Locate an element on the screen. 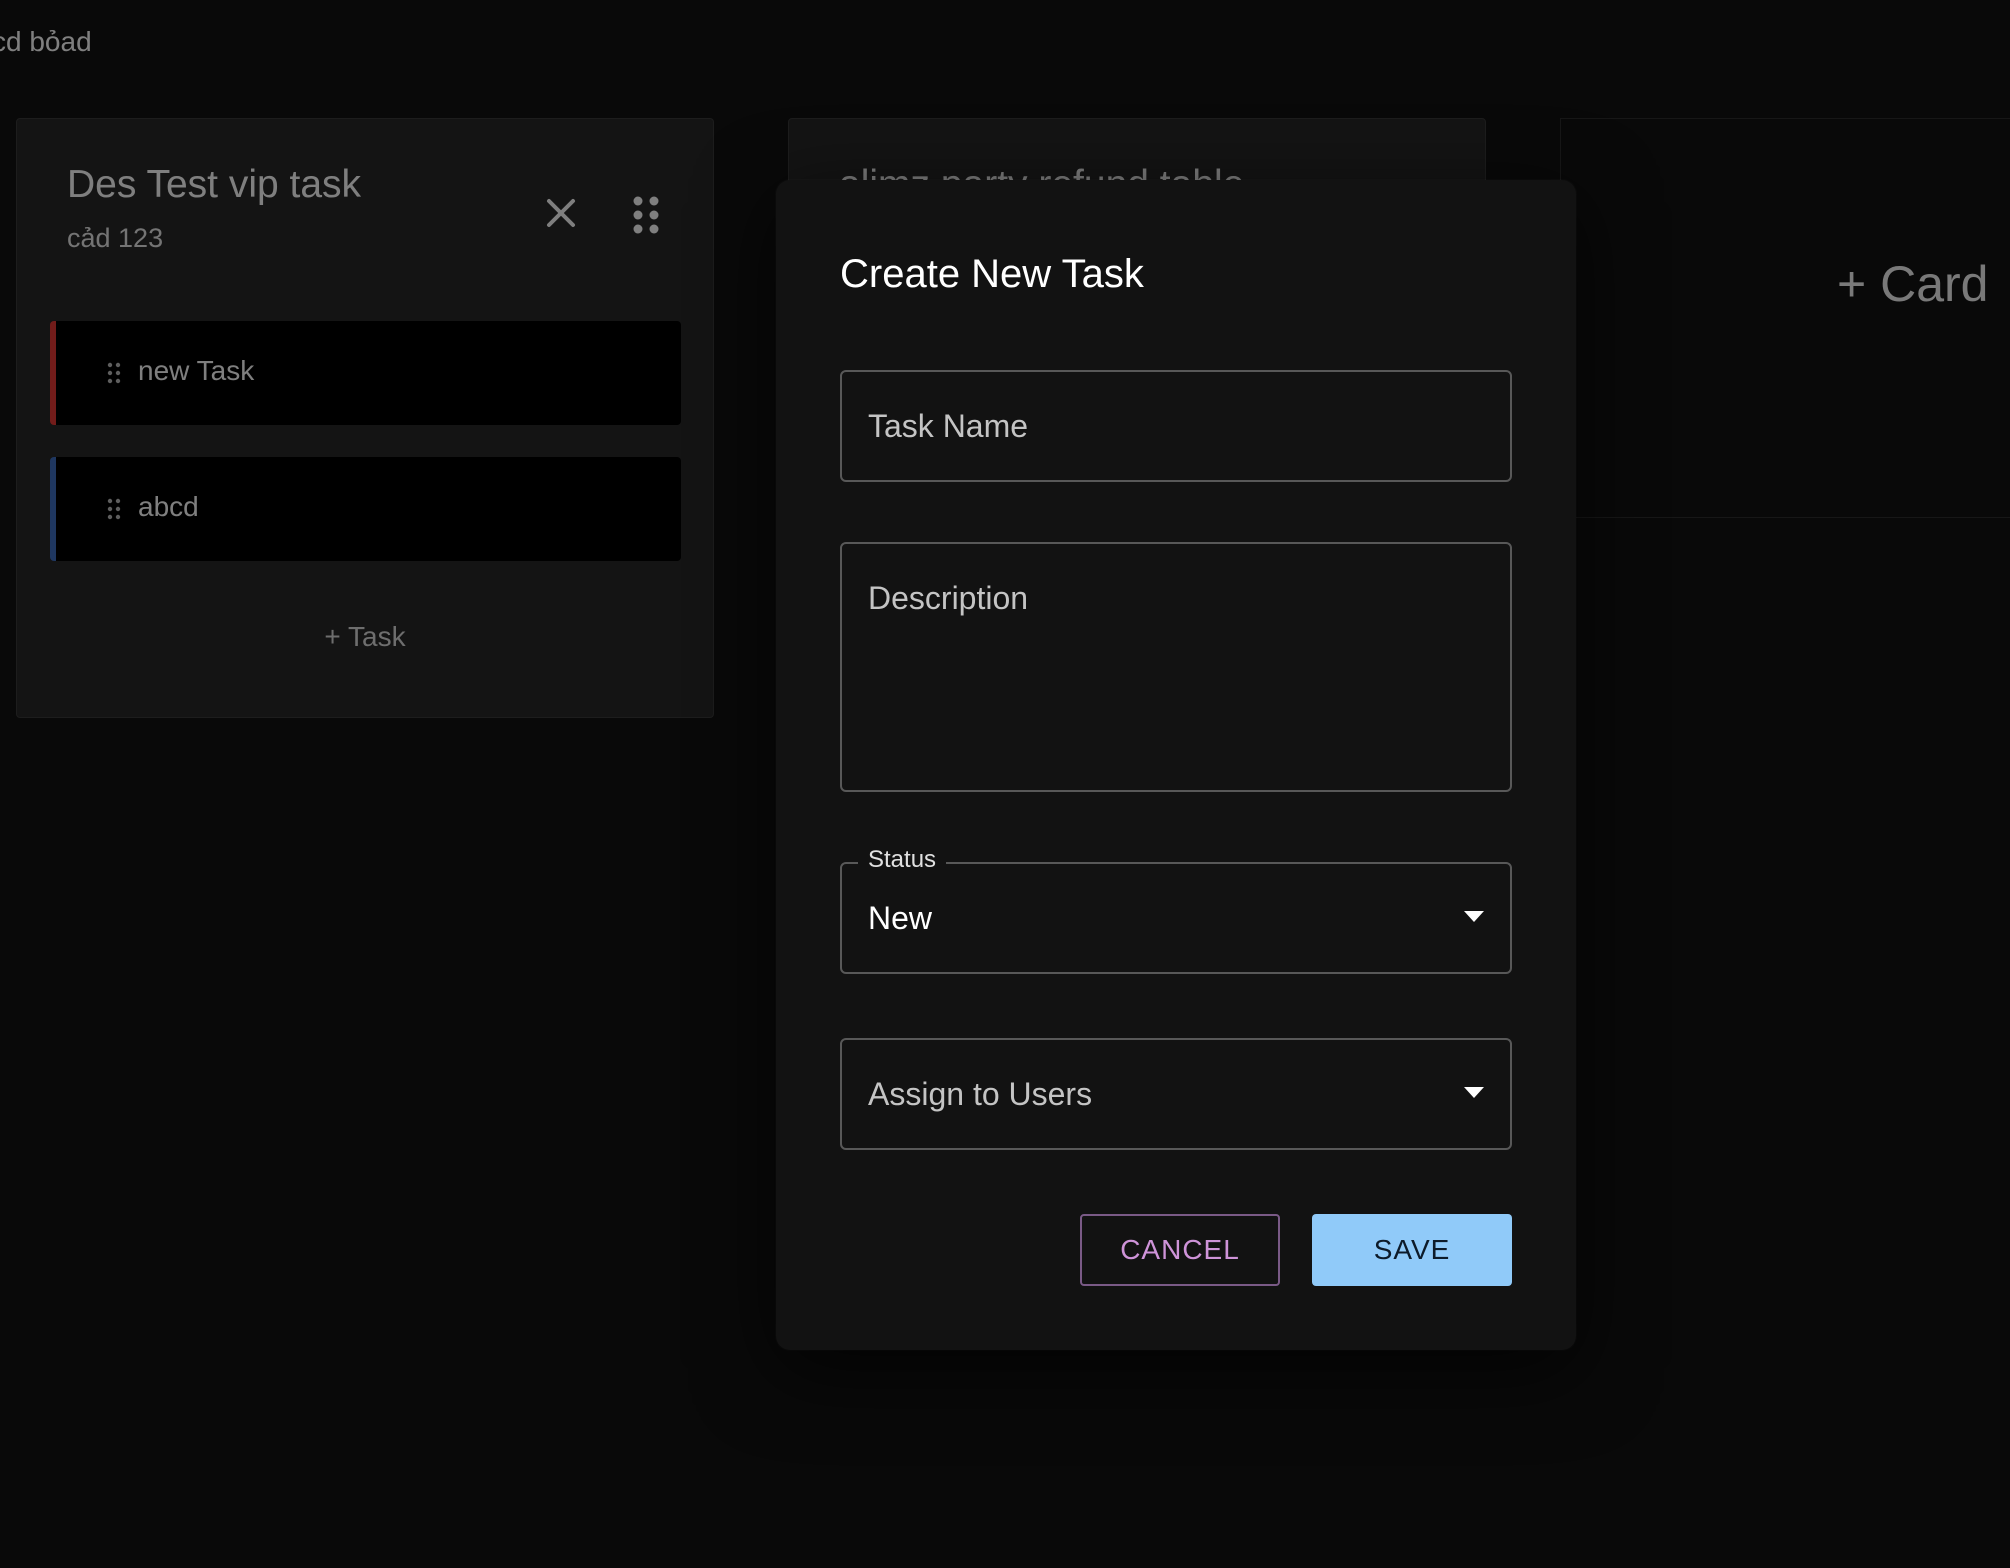 The height and width of the screenshot is (1568, 2010). status-select: Status New is located at coordinates (1176, 910).